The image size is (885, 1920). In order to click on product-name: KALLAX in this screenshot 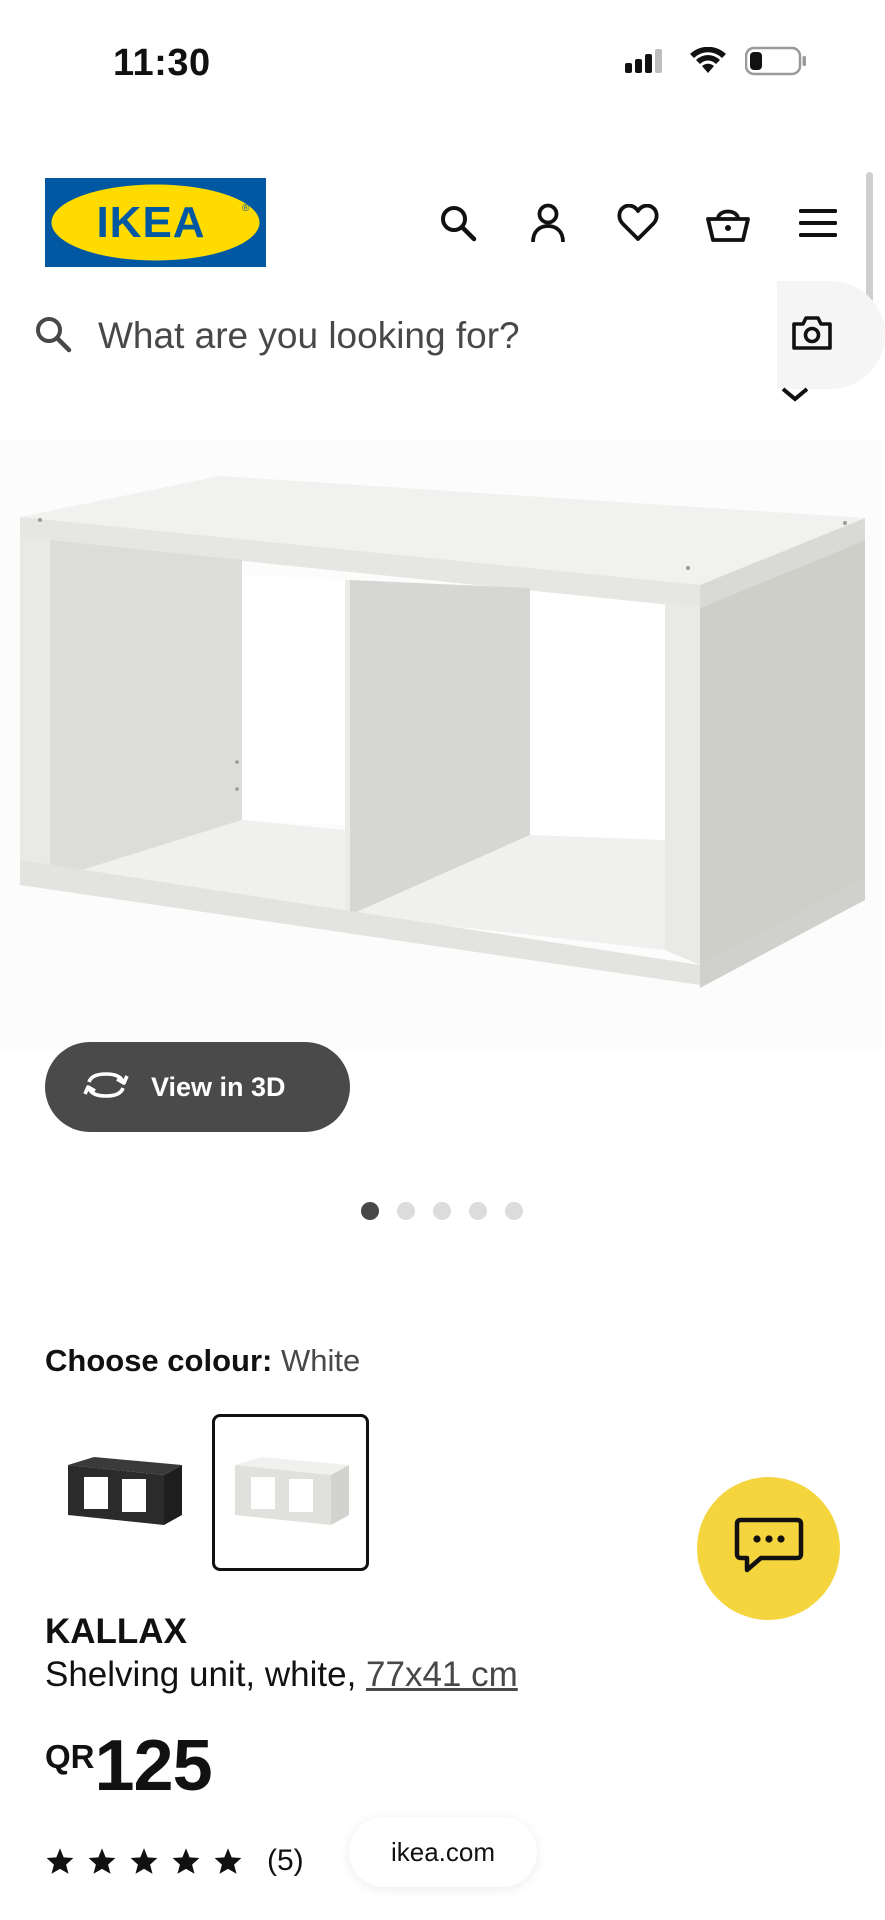, I will do `click(116, 1631)`.